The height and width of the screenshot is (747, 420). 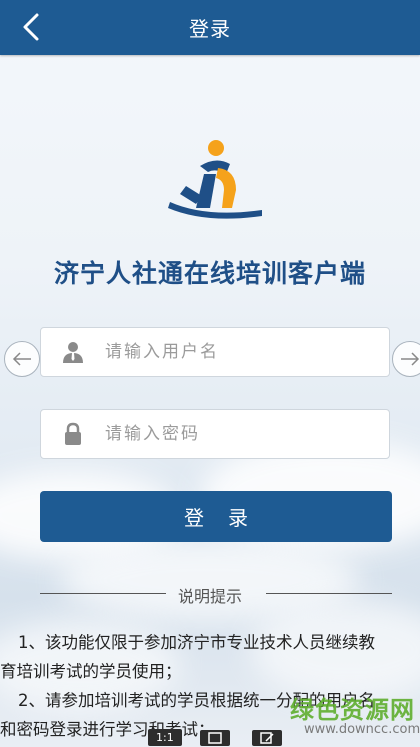 I want to click on ratio-label: 1:1, so click(x=165, y=737).